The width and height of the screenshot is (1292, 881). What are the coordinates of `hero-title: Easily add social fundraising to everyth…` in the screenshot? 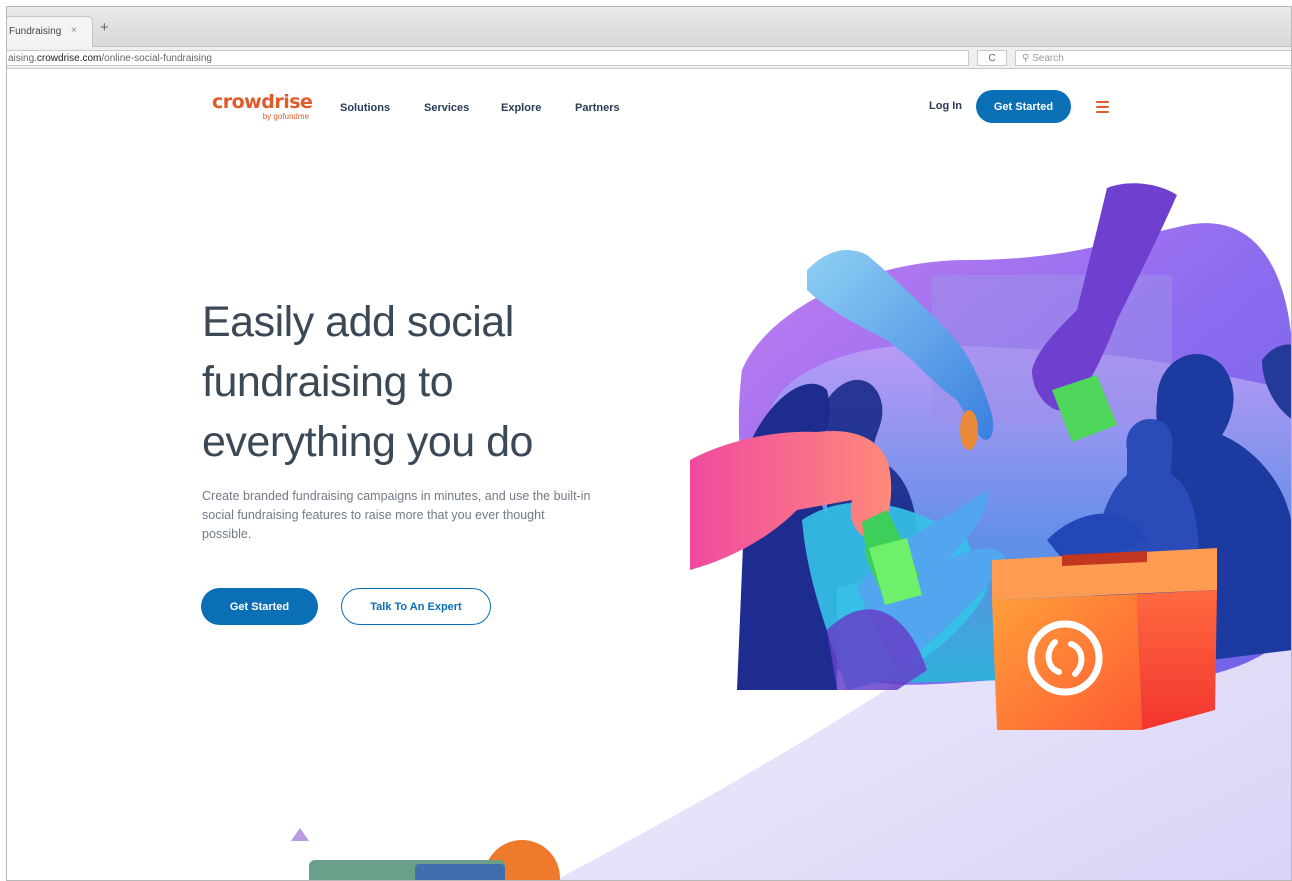 It's located at (367, 382).